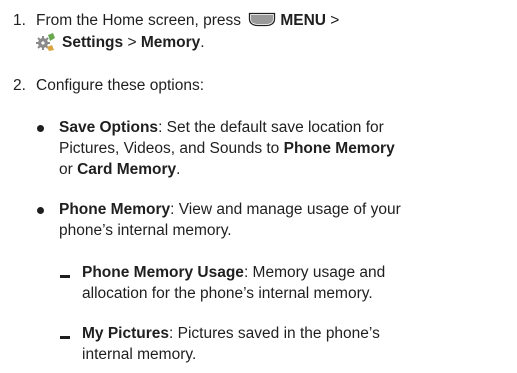 The image size is (517, 373). What do you see at coordinates (19, 20) in the screenshot?
I see `step-number: 1.` at bounding box center [19, 20].